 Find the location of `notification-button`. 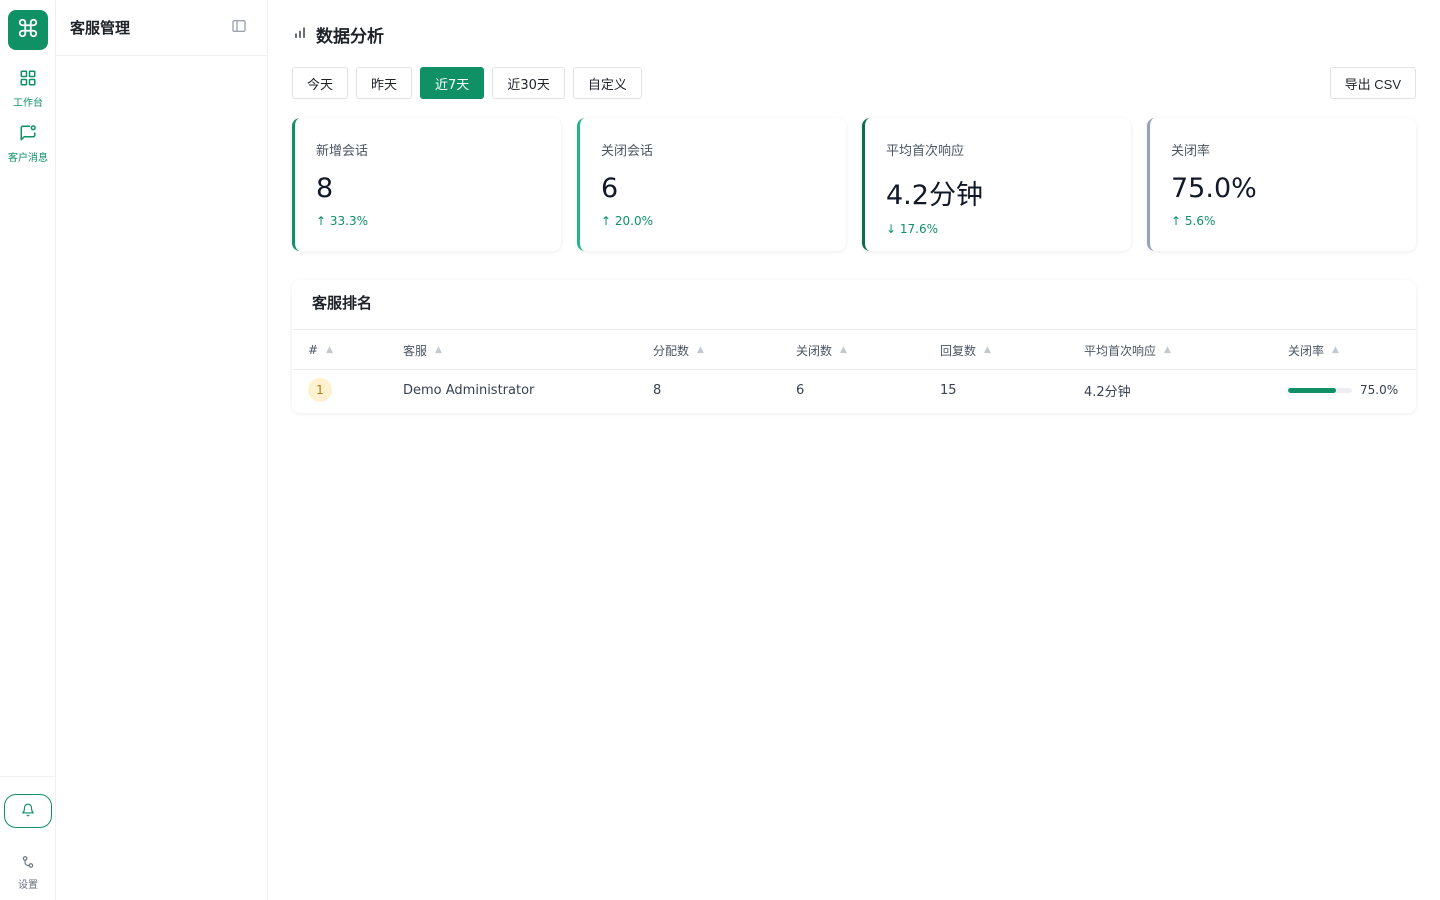

notification-button is located at coordinates (28, 811).